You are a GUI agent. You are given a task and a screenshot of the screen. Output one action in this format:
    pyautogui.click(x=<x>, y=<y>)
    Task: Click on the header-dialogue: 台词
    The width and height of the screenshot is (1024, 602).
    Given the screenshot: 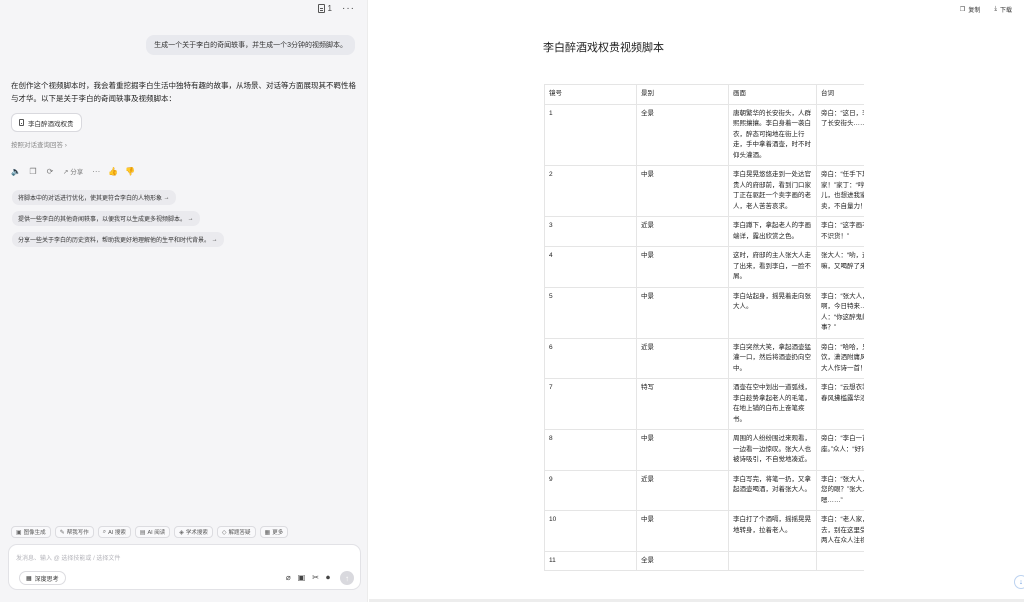 What is the action you would take?
    pyautogui.click(x=840, y=94)
    